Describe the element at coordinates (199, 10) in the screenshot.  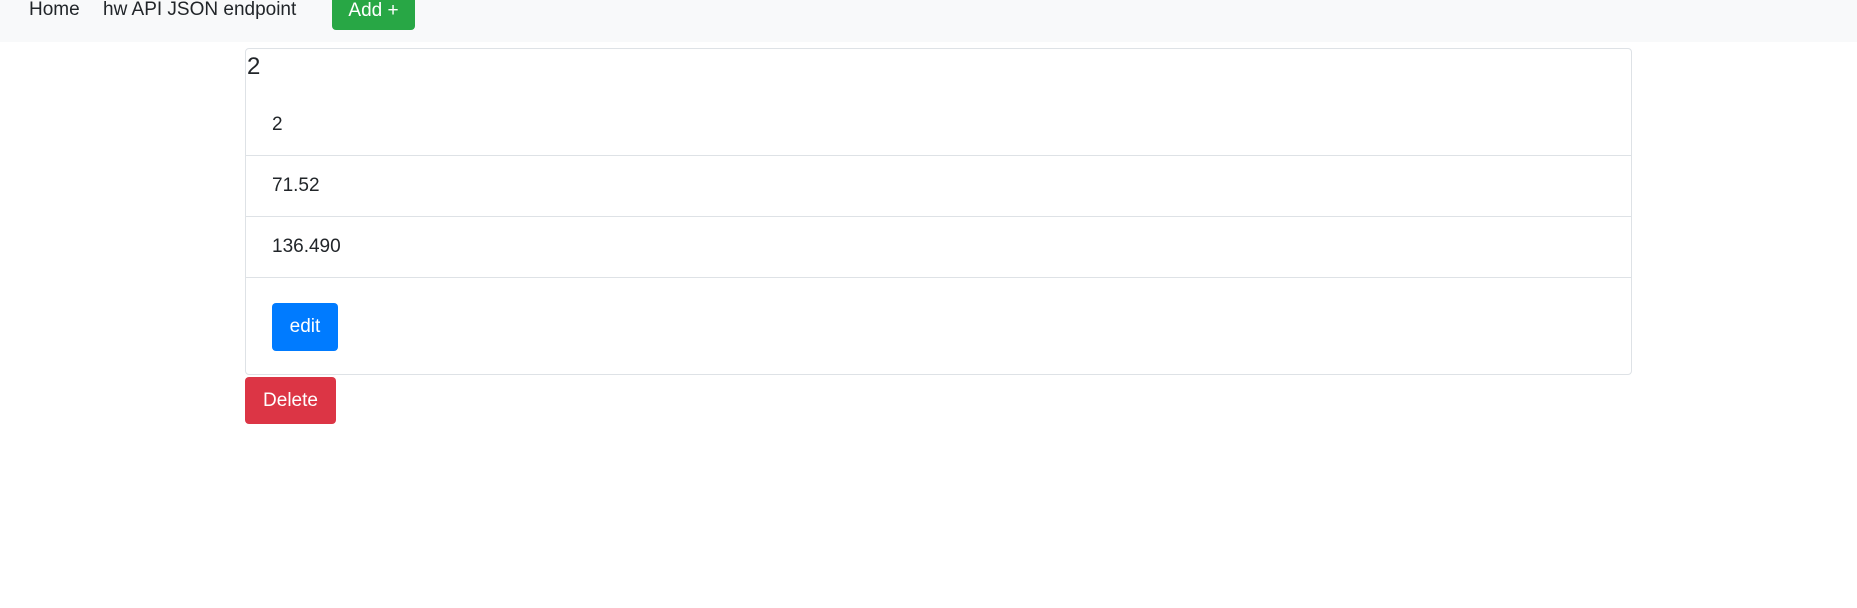
I see `nav-api-json-link: hw API JSON endpoint` at that location.